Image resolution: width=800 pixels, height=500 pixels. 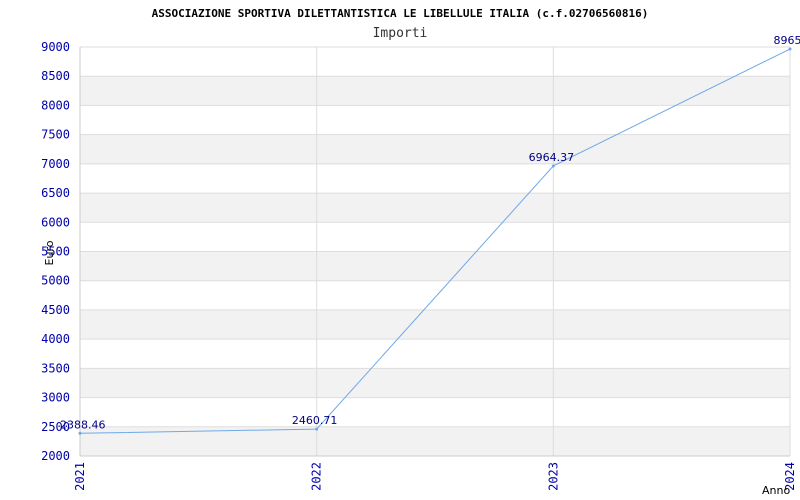 What do you see at coordinates (83, 424) in the screenshot?
I see `data-label: 2388.46` at bounding box center [83, 424].